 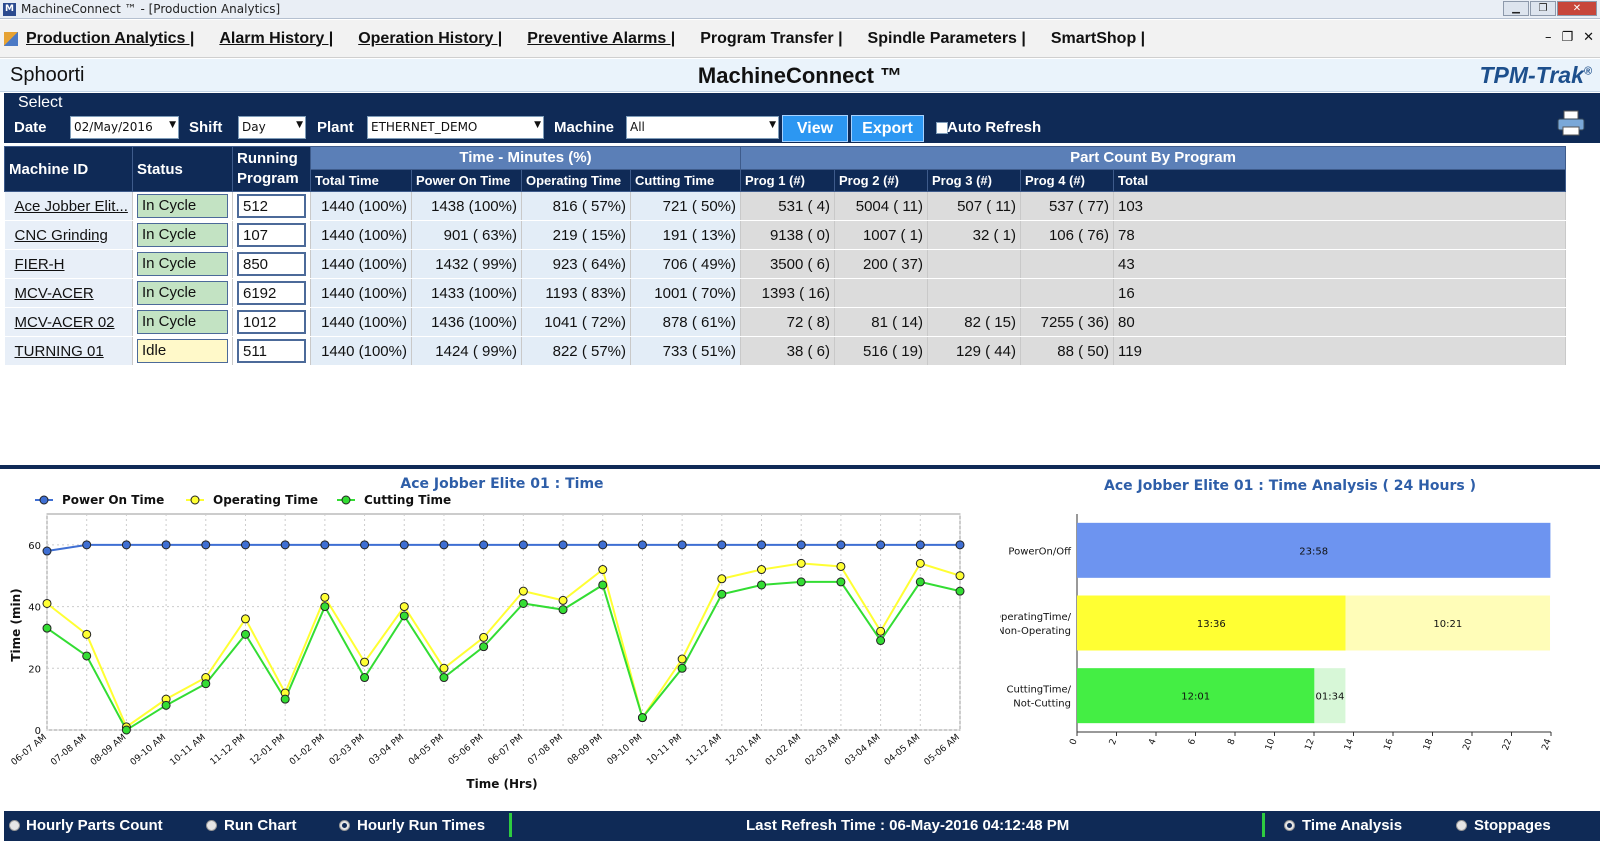 What do you see at coordinates (1067, 180) in the screenshot?
I see `col-prog4: Prog 4 (#)` at bounding box center [1067, 180].